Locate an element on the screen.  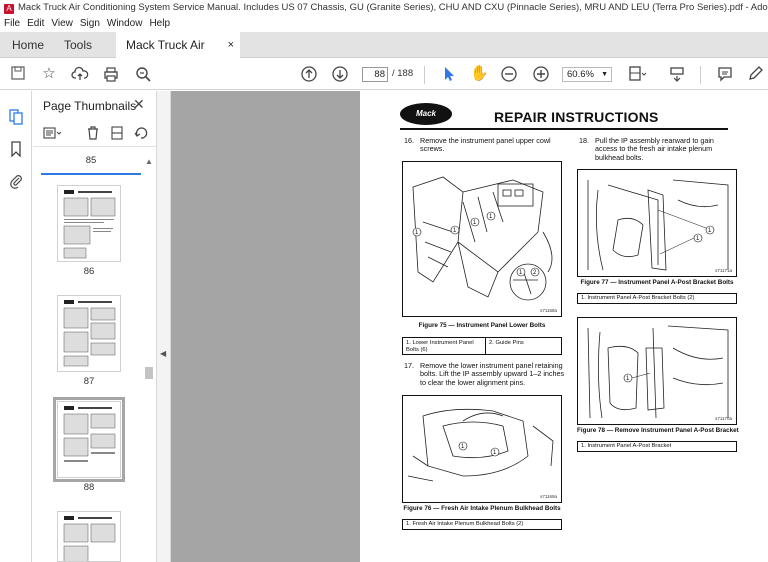
tab-bar: Home Tools Mack Truck Air Con... × is located at coordinates (384, 55).